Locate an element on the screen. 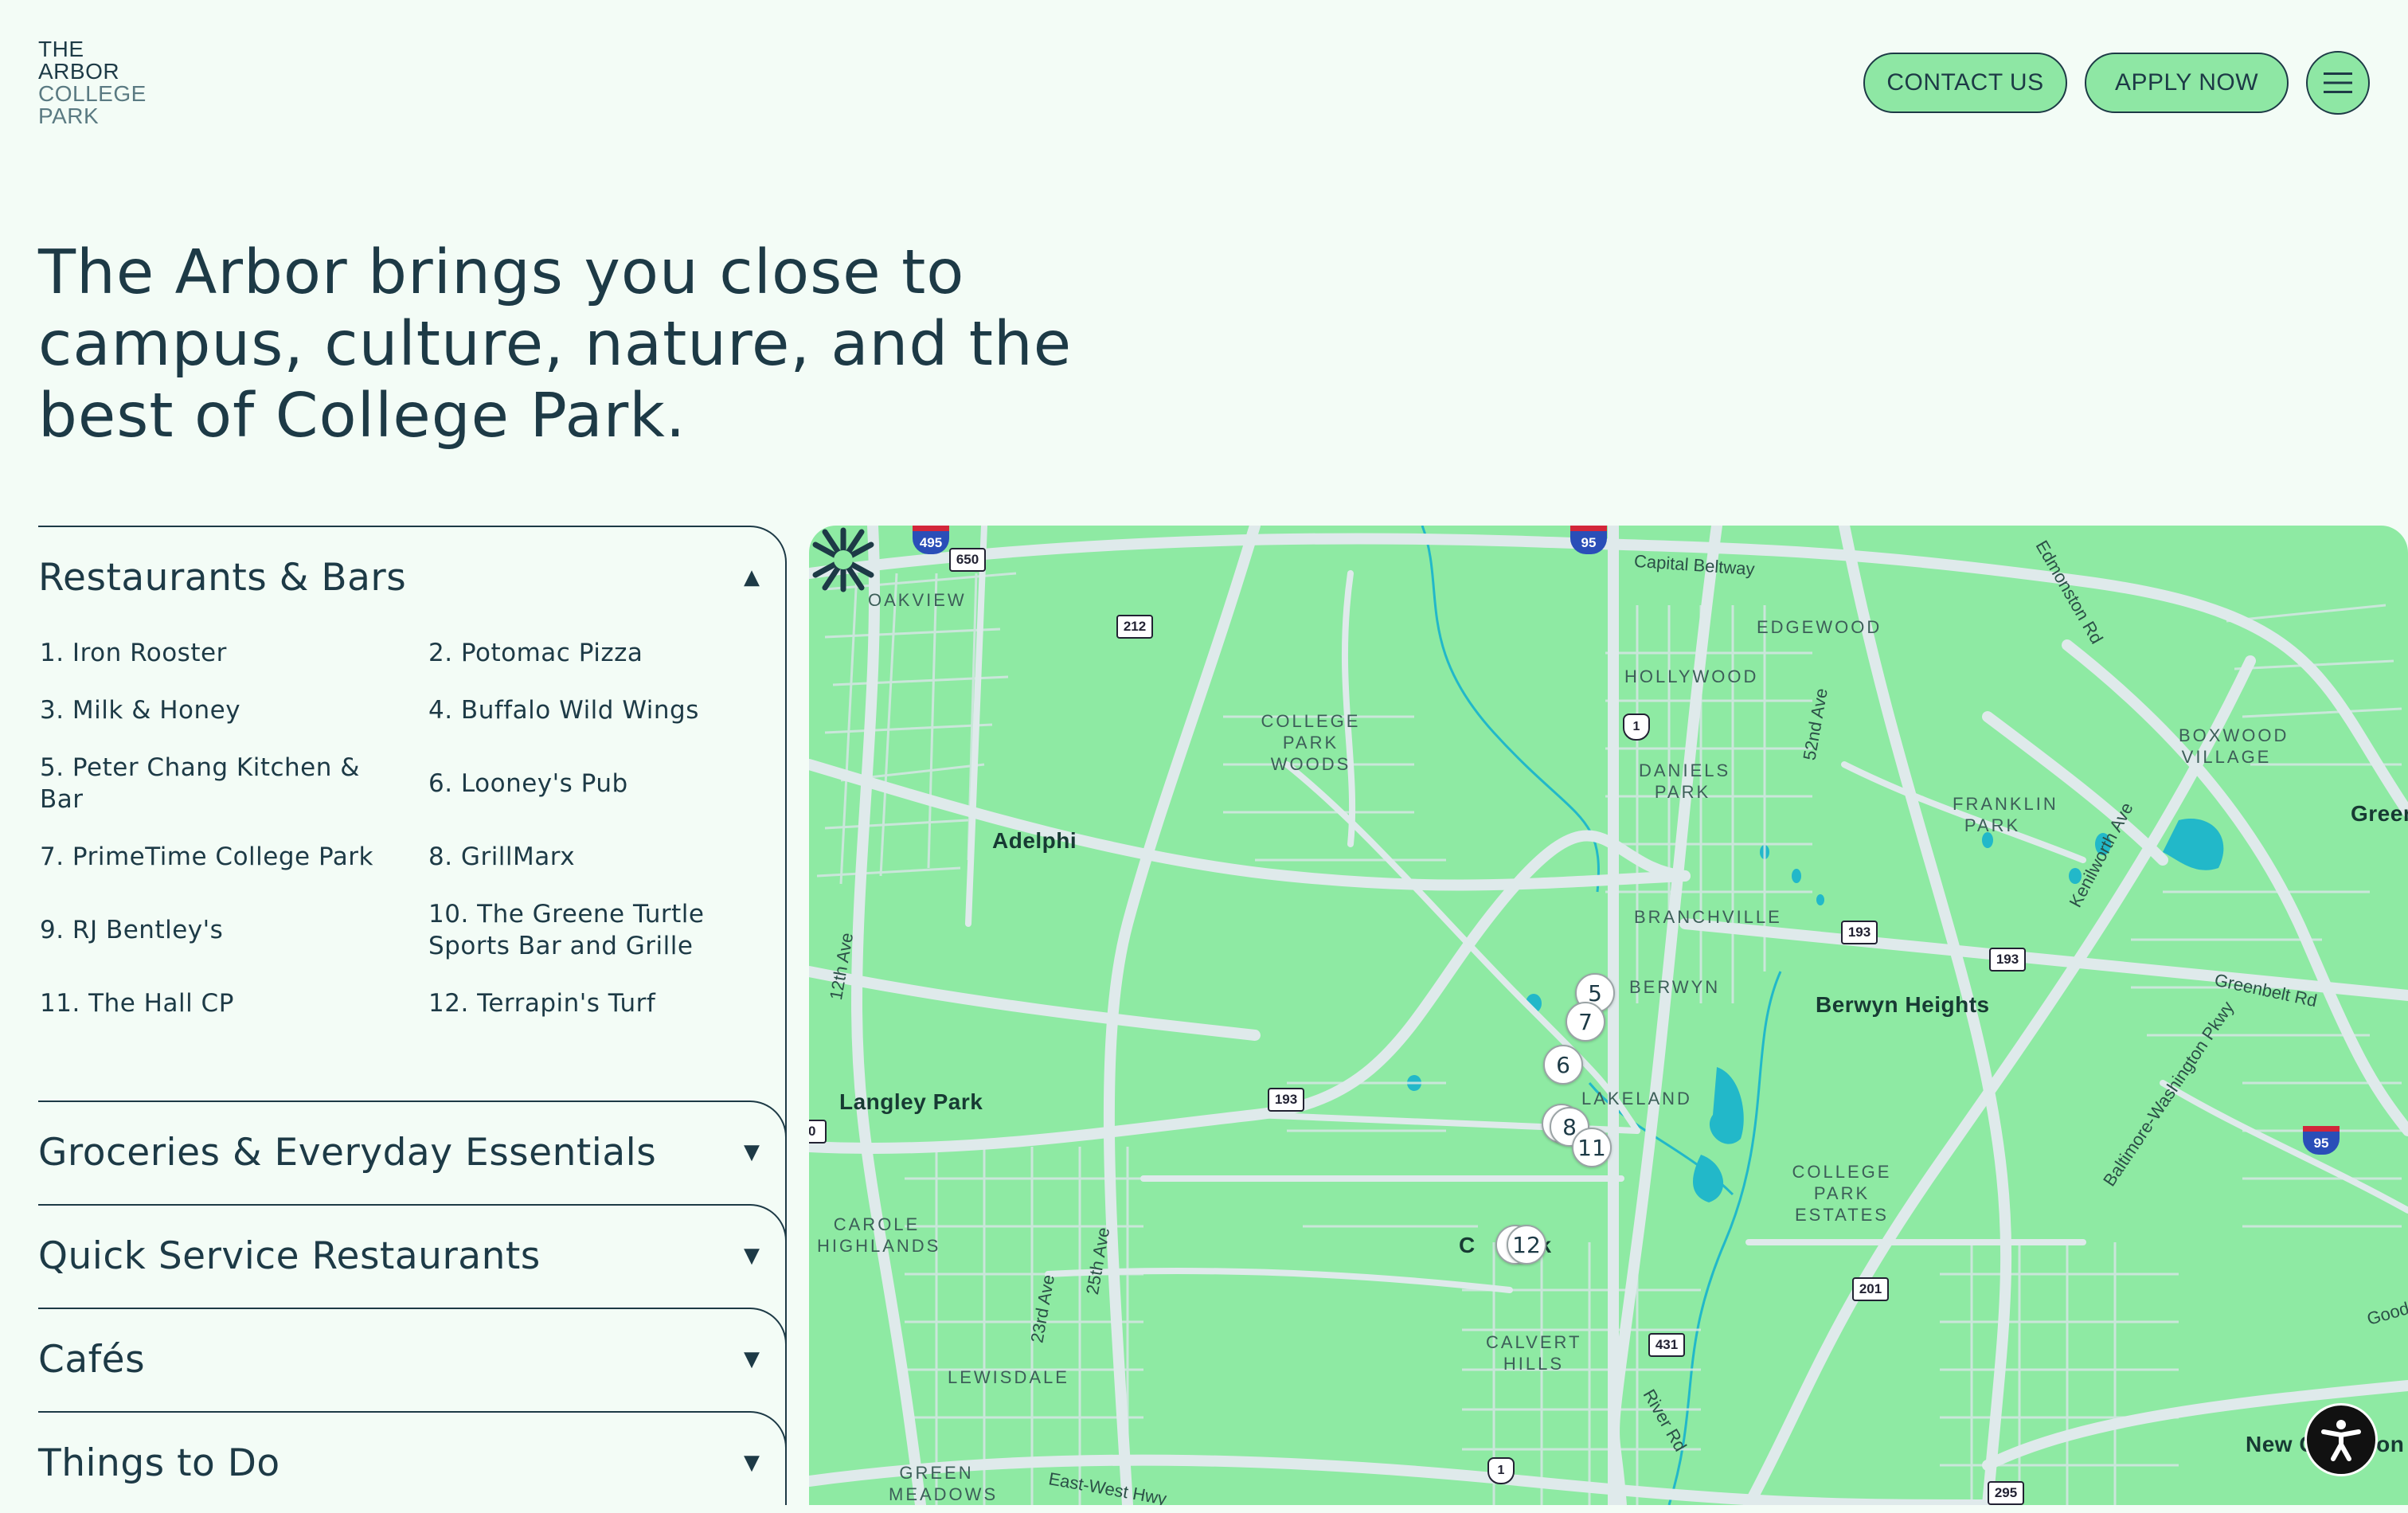  map-label-branchville: BRANCHVILLE is located at coordinates (1708, 917).